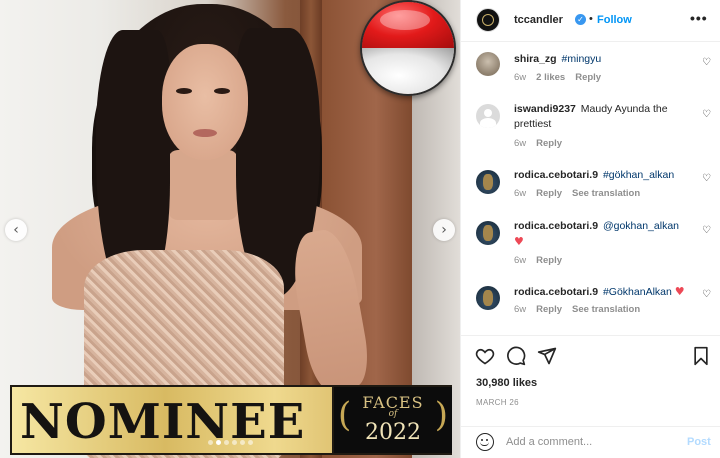  Describe the element at coordinates (393, 432) in the screenshot. I see `faces-year: 2022` at that location.